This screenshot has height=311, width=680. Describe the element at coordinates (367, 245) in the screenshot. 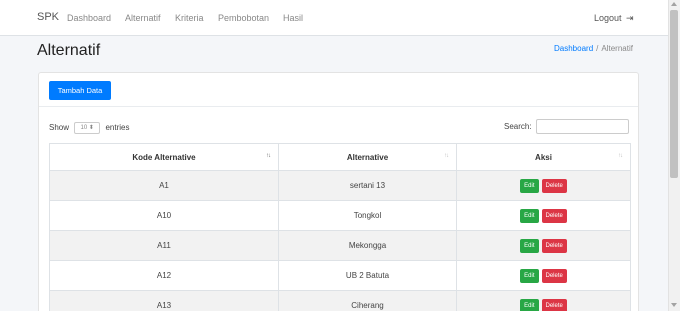

I see `cell-alternative: Mekongga` at that location.